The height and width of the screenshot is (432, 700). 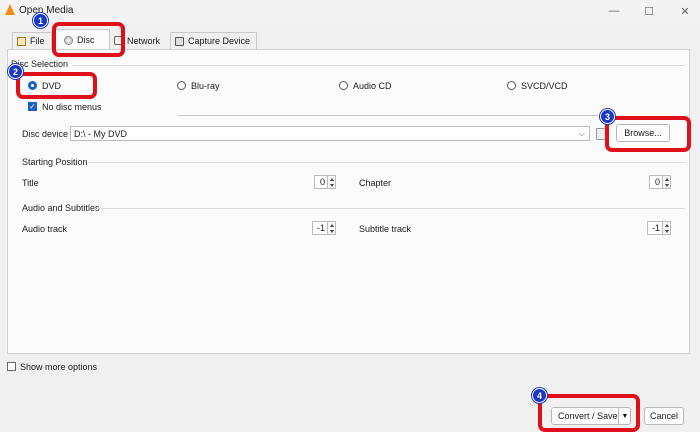 I want to click on title-label: Title, so click(x=30, y=183).